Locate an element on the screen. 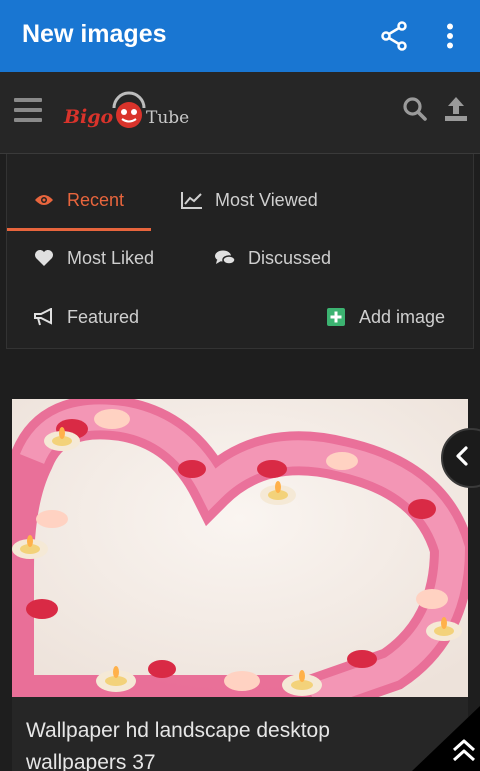  scroll-to-top-button is located at coordinates (446, 738).